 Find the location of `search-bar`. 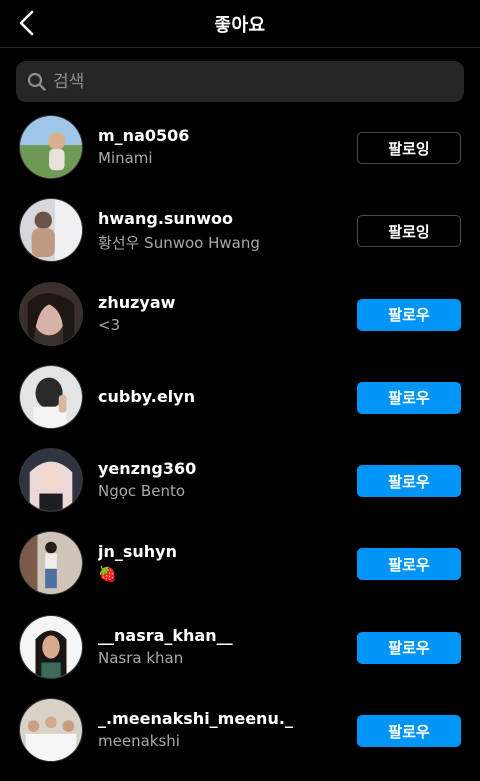

search-bar is located at coordinates (240, 81).